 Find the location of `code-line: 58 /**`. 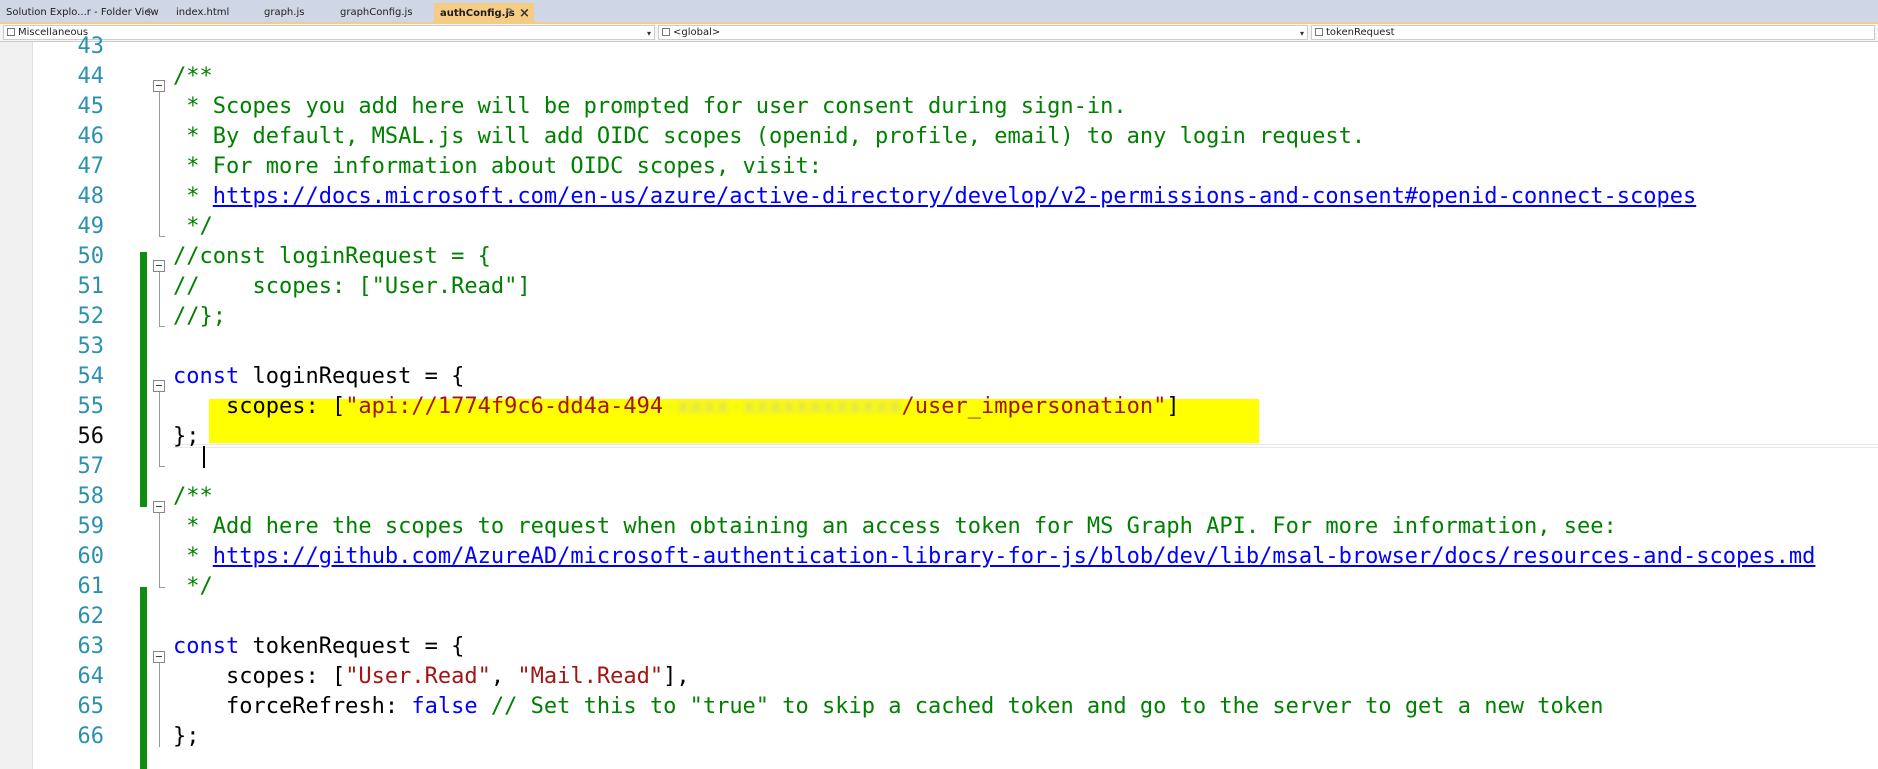

code-line: 58 /** is located at coordinates (939, 497).